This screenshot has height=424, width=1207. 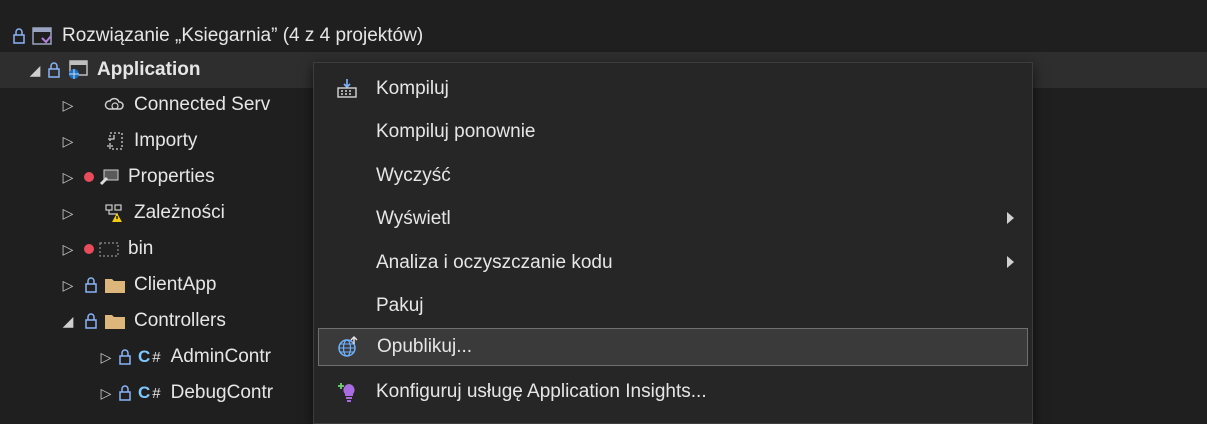 I want to click on menu-item-label: Kompiluj, so click(x=412, y=88).